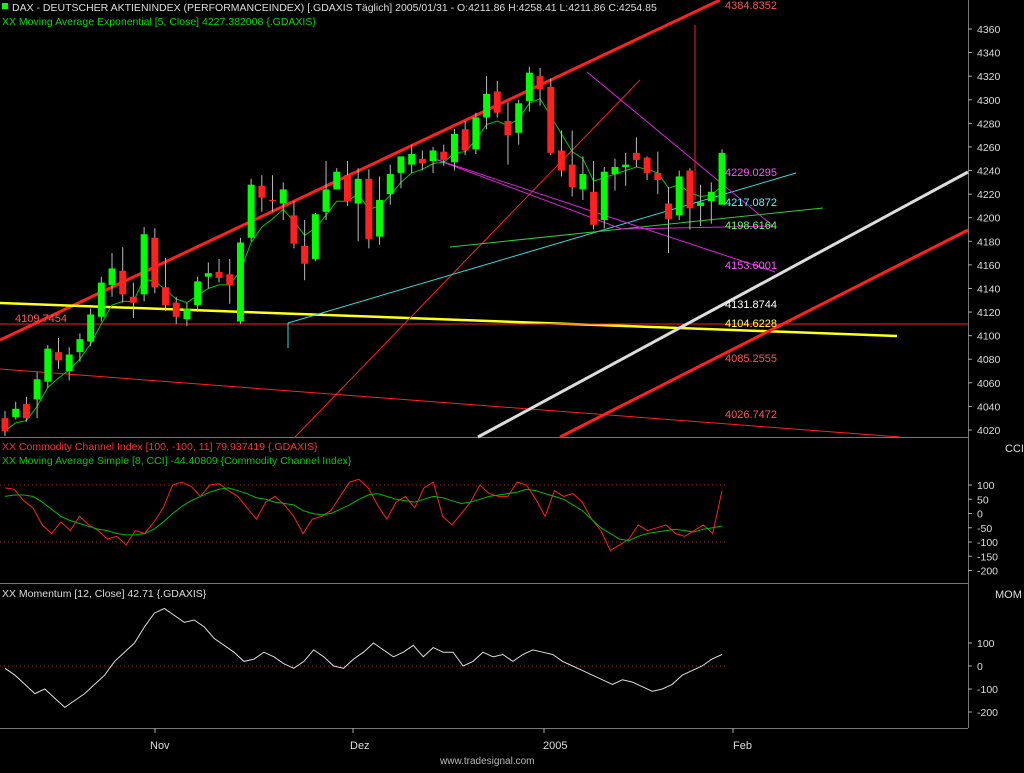 Image resolution: width=1024 pixels, height=773 pixels. What do you see at coordinates (987, 572) in the screenshot?
I see `cci-tick-label: -200` at bounding box center [987, 572].